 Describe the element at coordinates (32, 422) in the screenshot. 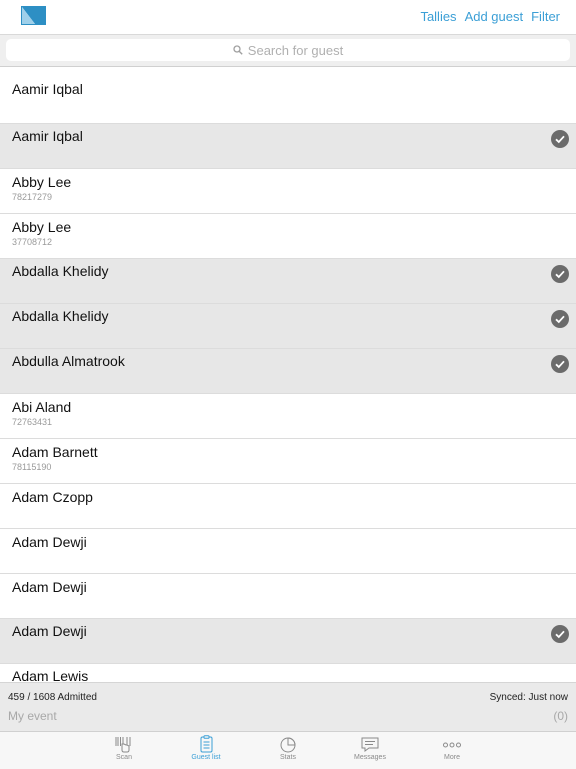

I see `guest-ticket-number: 72763431` at that location.